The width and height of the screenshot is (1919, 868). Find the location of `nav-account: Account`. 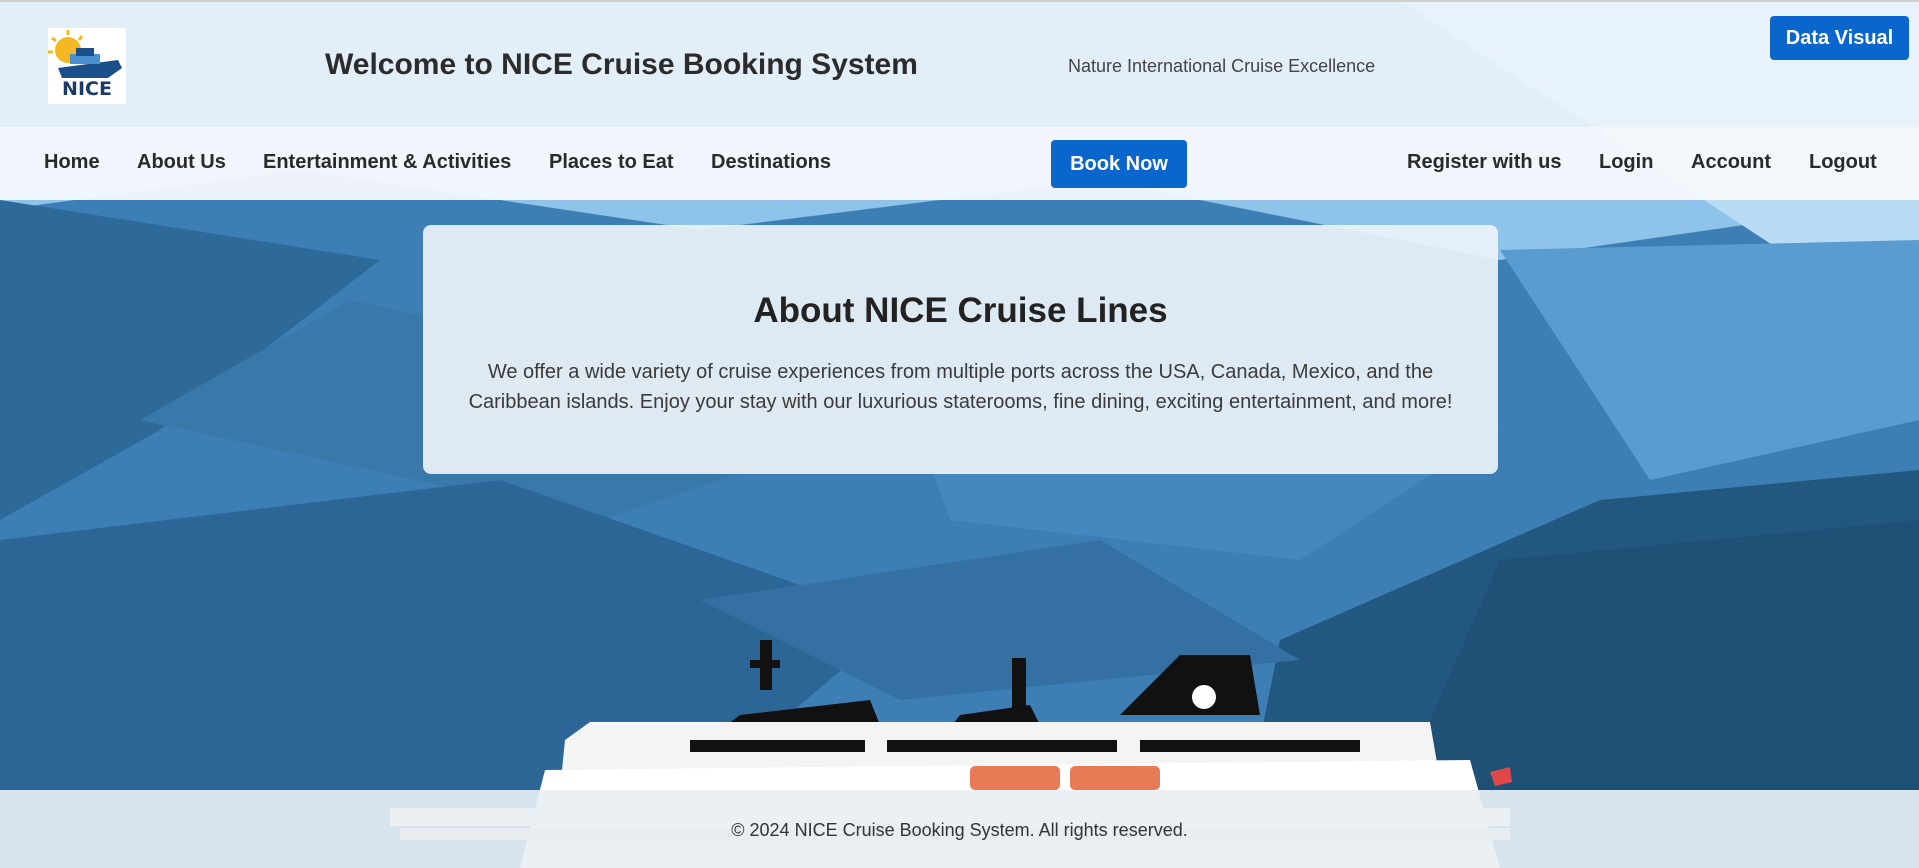

nav-account: Account is located at coordinates (1731, 162).